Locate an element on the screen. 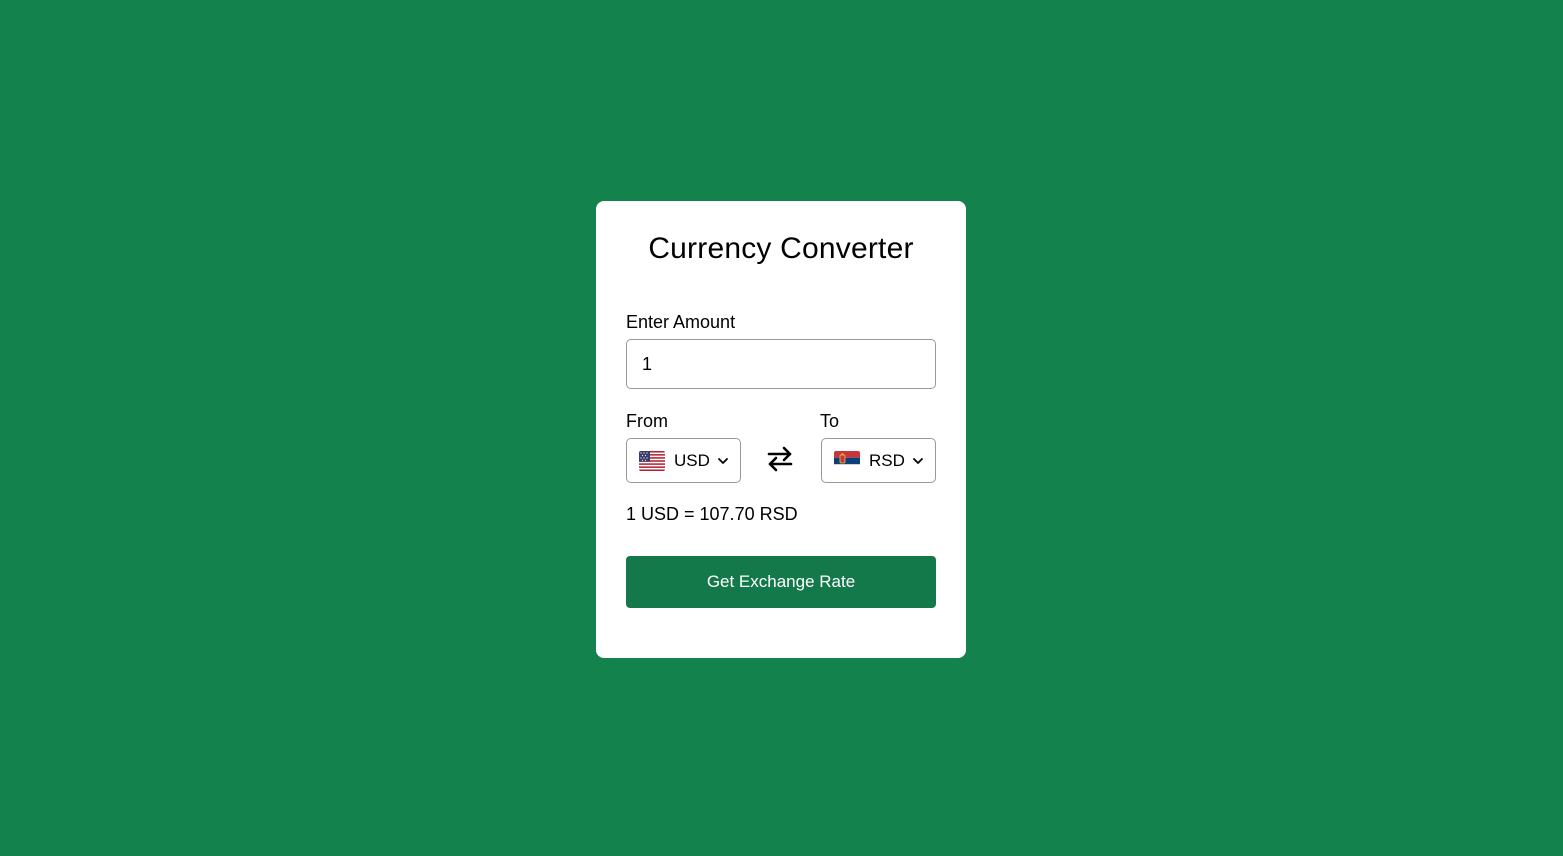  converter-card: Currency Converter Enter Amount From is located at coordinates (781, 429).